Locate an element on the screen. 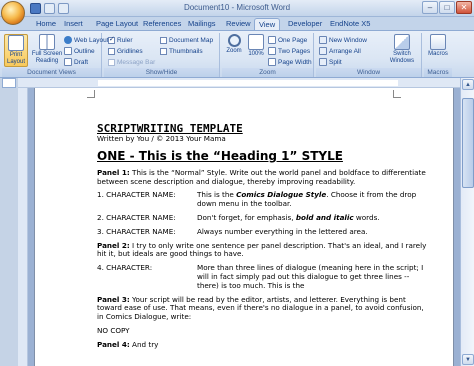 This screenshot has height=366, width=474. minimize-button: – is located at coordinates (430, 7).